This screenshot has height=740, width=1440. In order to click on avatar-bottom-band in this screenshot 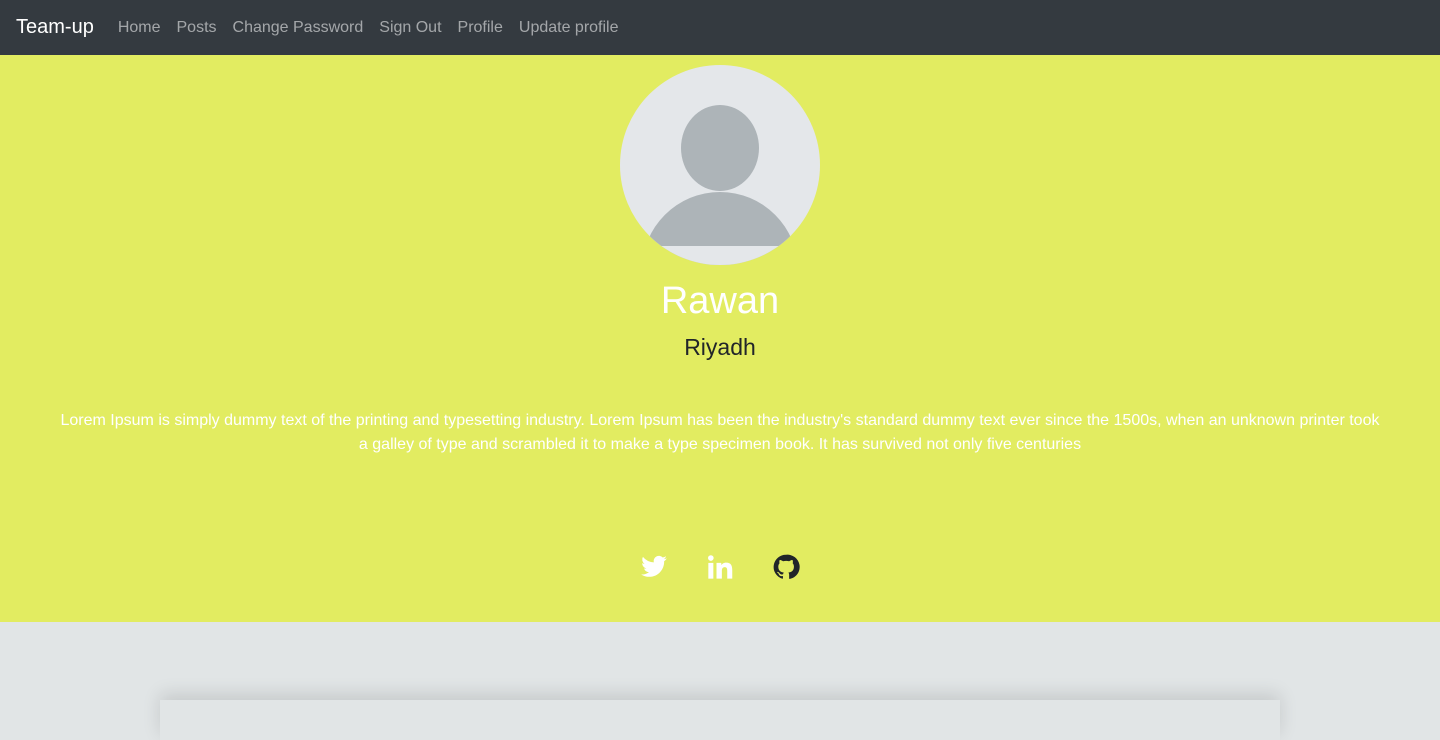, I will do `click(720, 255)`.